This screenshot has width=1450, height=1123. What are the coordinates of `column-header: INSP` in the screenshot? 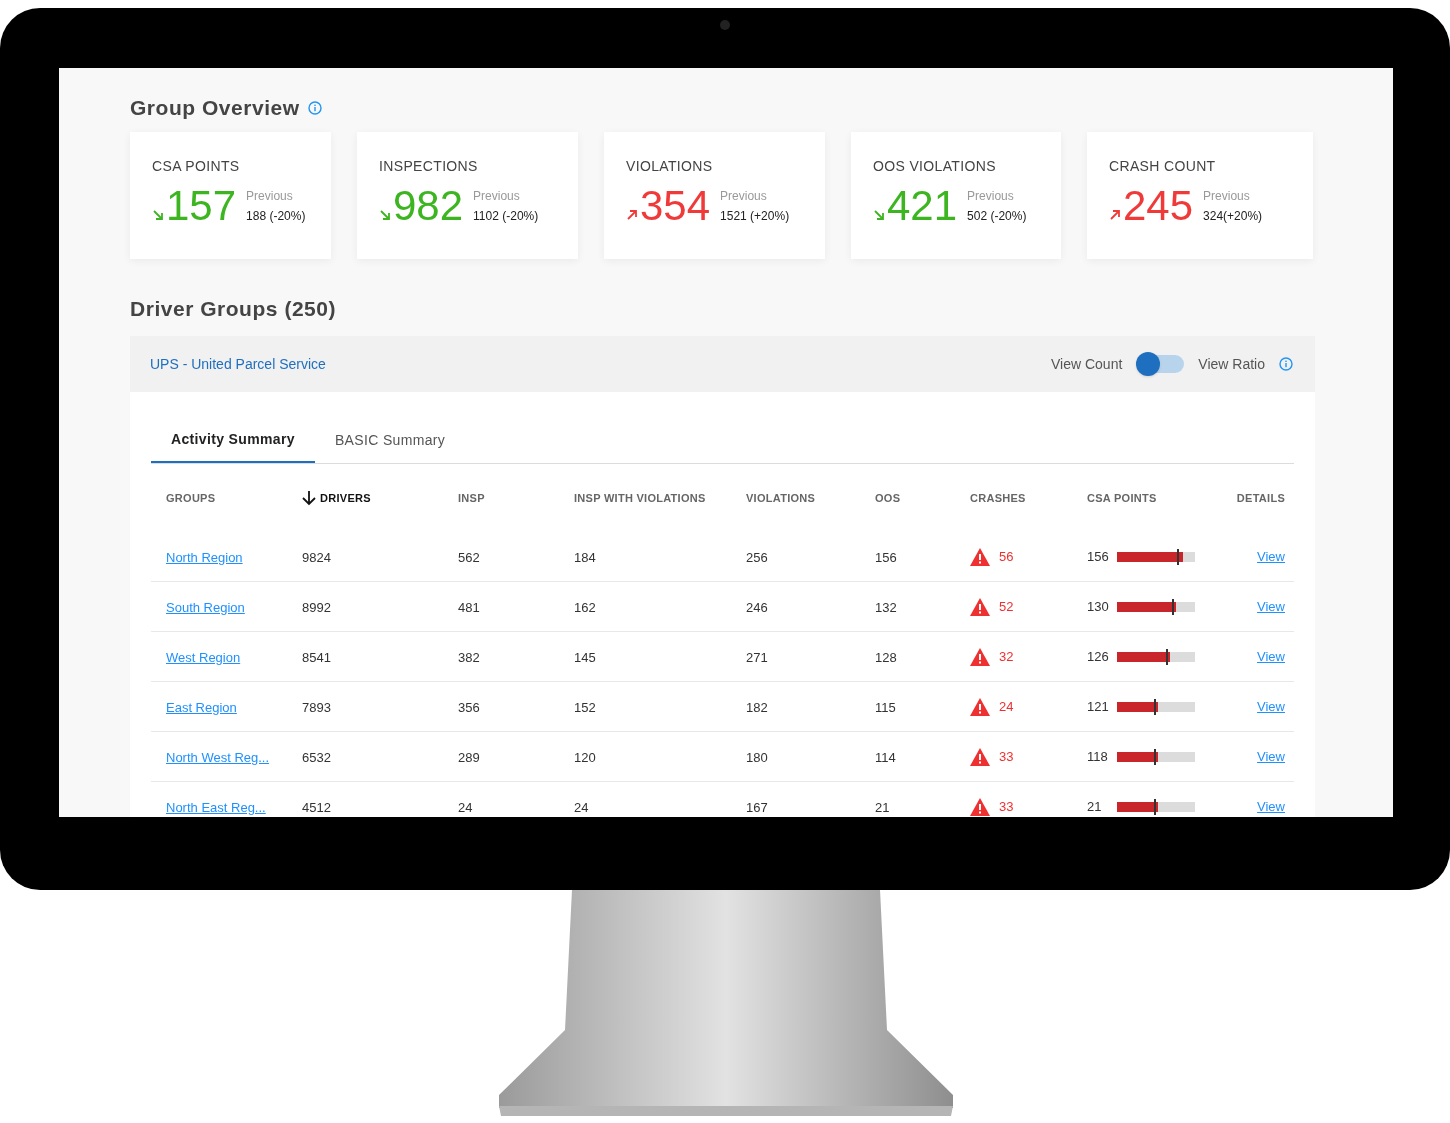 It's located at (471, 498).